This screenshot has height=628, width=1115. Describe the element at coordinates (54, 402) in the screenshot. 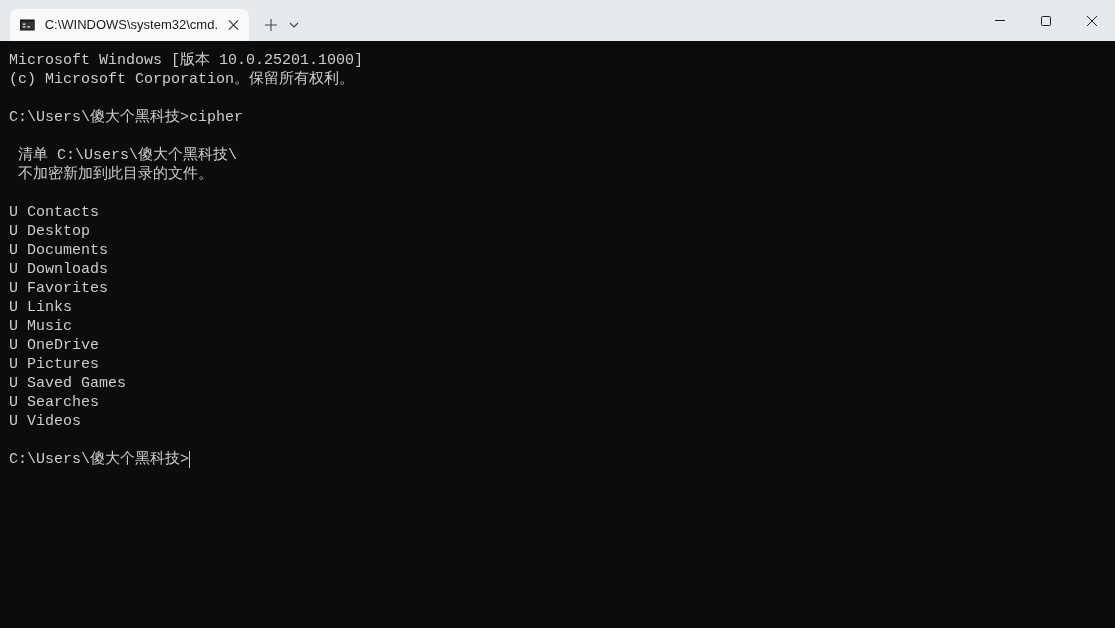

I see `console-line: U Searches` at that location.